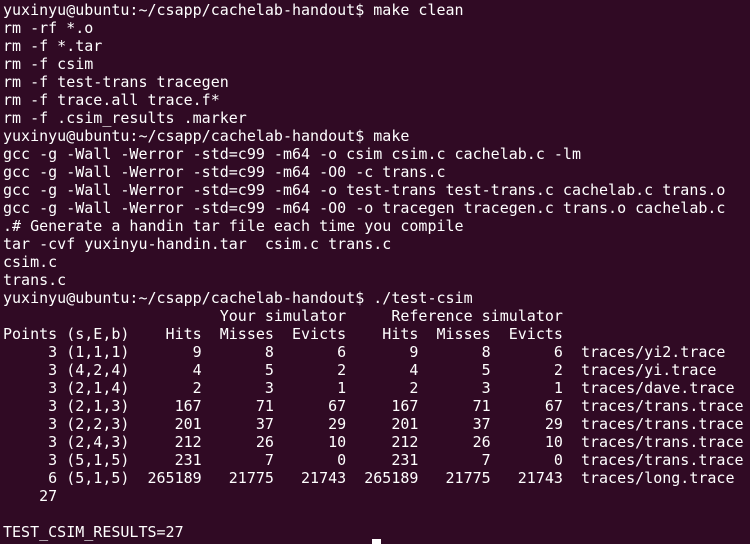  What do you see at coordinates (376, 541) in the screenshot?
I see `text-cursor` at bounding box center [376, 541].